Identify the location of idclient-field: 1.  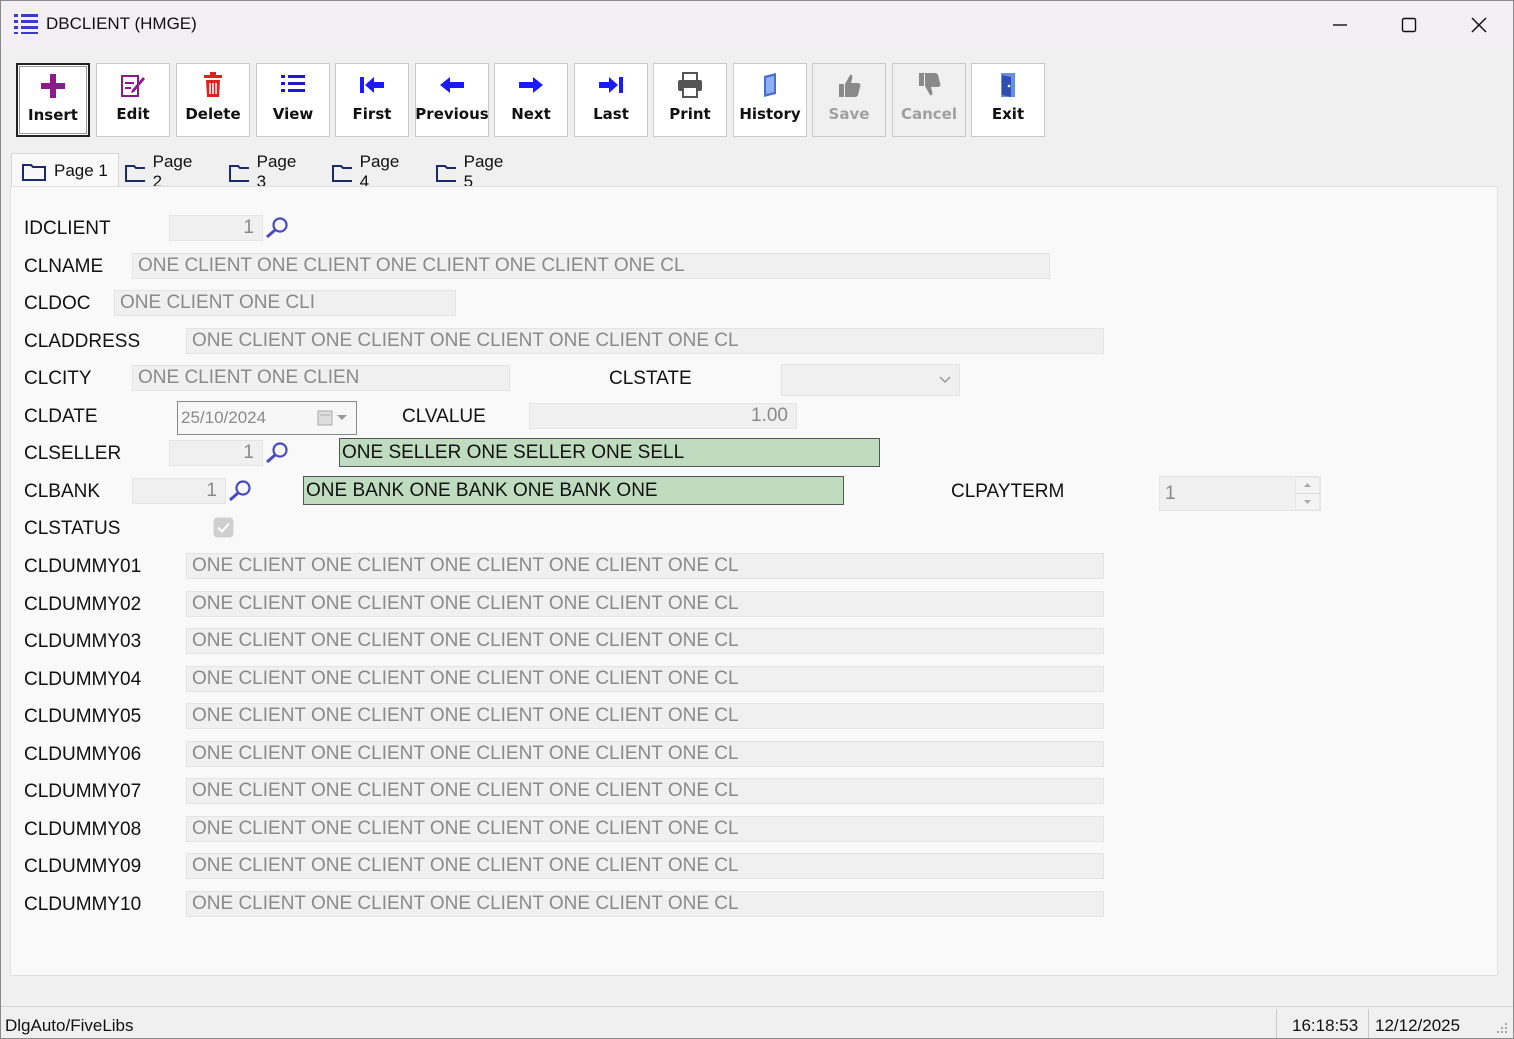
(216, 228).